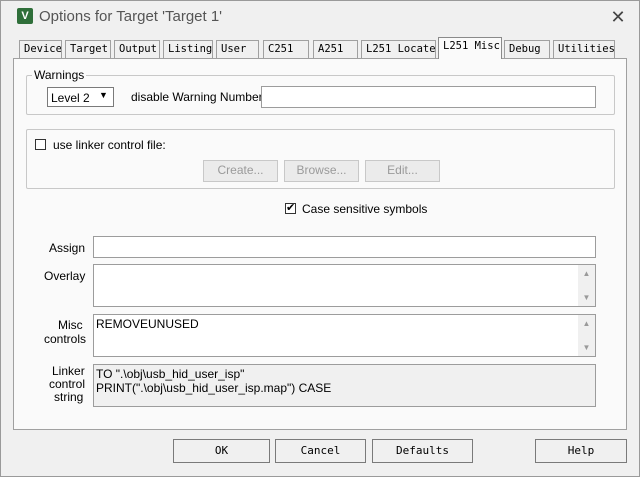 The image size is (640, 477). I want to click on warnings-group-label: Warnings, so click(59, 75).